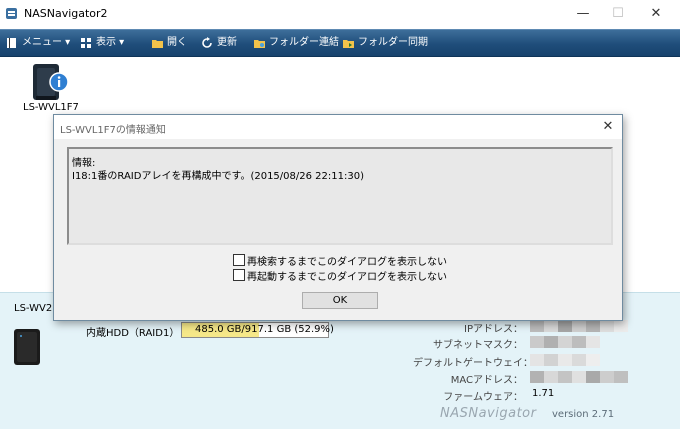 The height and width of the screenshot is (429, 680). I want to click on hdd-usage-text: 485.0 GB/917.1 GB (52.9%), so click(264, 329).